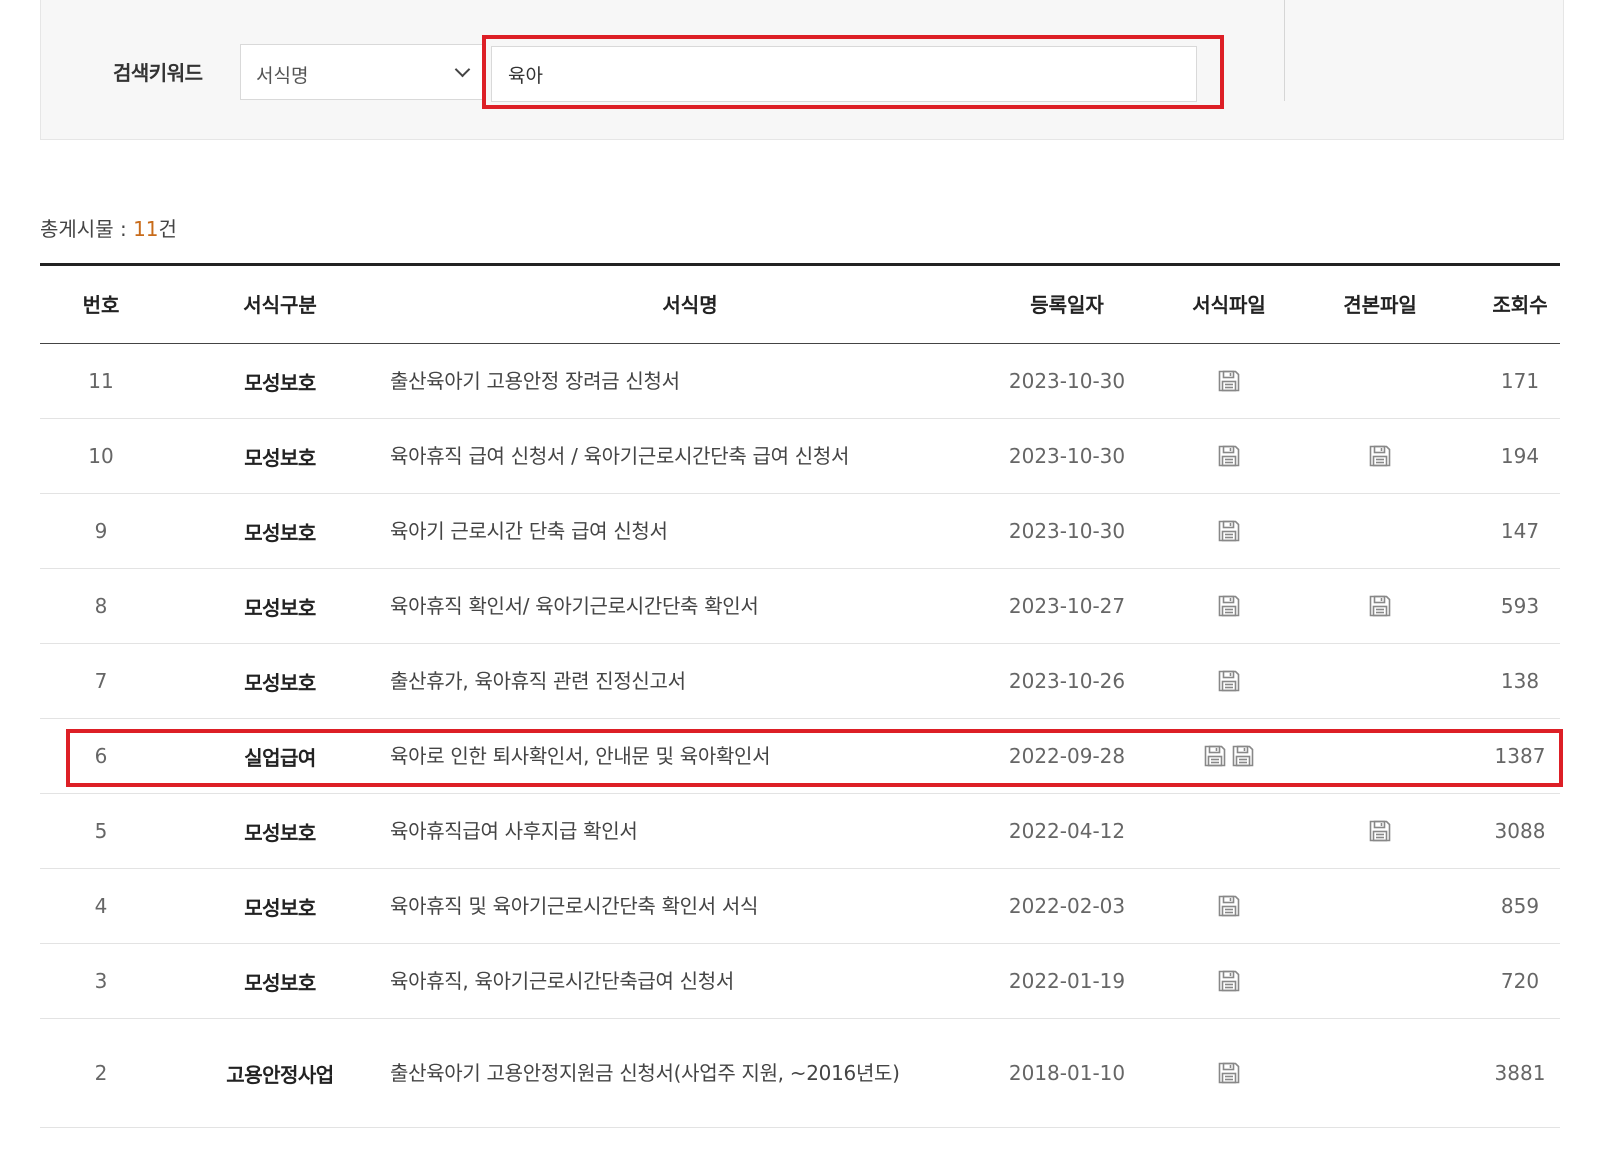 Image resolution: width=1611 pixels, height=1156 pixels. I want to click on total-count-prefix: 총게시물 :, so click(87, 229).